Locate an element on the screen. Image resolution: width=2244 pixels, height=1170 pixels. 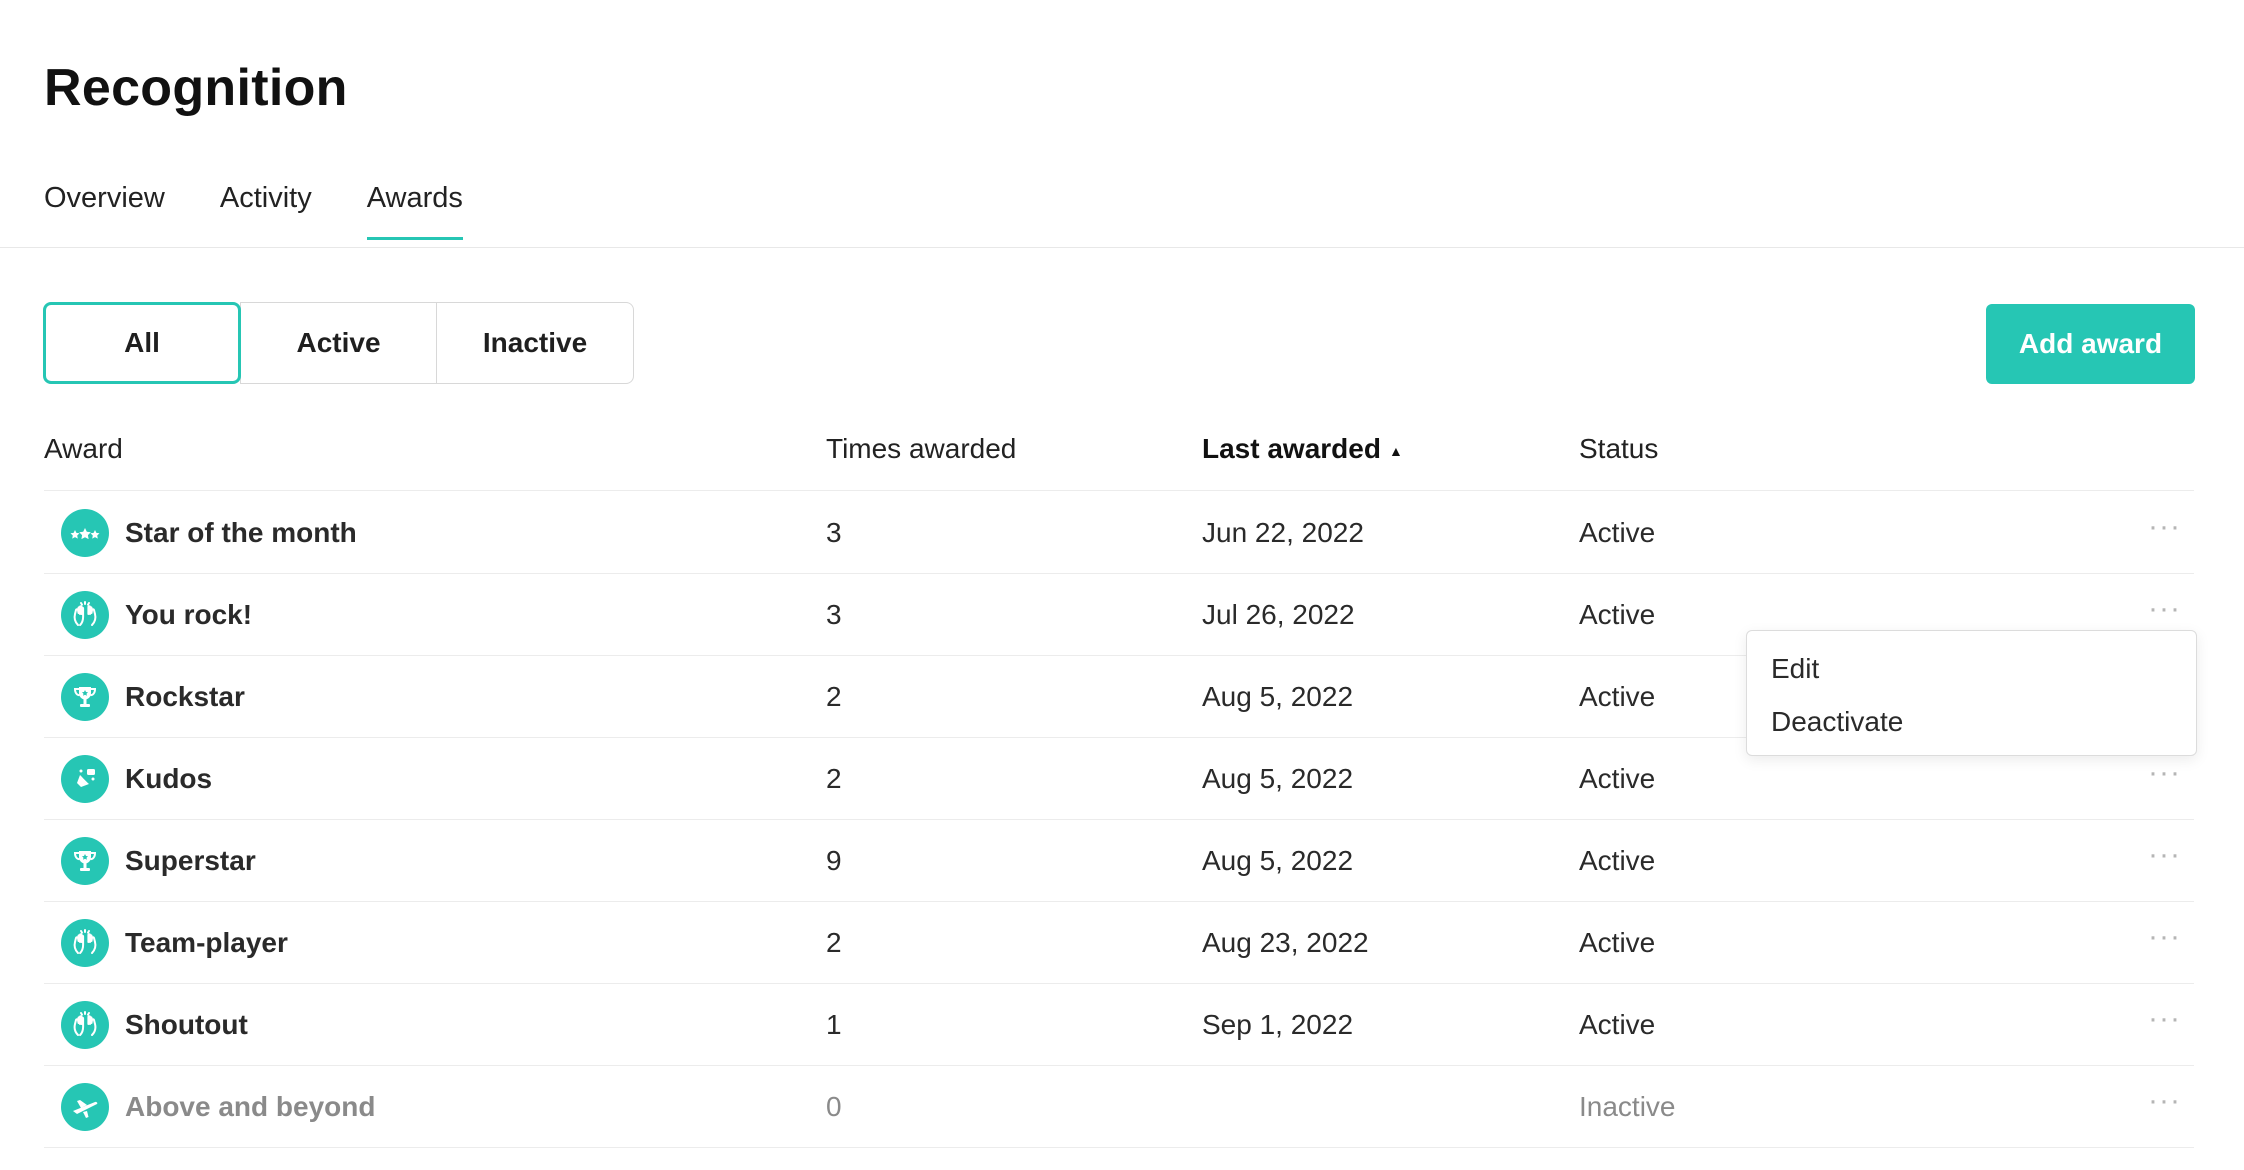
sort-ascending-icon: ▲ is located at coordinates (1395, 450).